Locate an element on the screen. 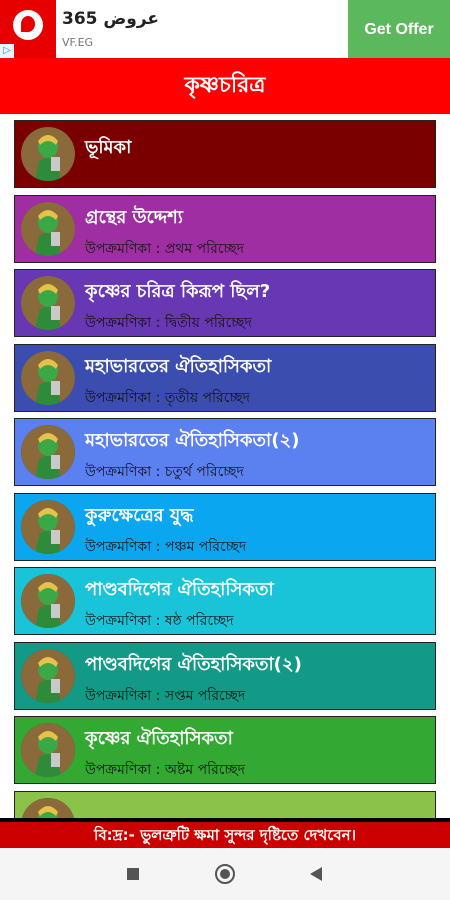 The height and width of the screenshot is (900, 450). list-item is located at coordinates (225, 805).